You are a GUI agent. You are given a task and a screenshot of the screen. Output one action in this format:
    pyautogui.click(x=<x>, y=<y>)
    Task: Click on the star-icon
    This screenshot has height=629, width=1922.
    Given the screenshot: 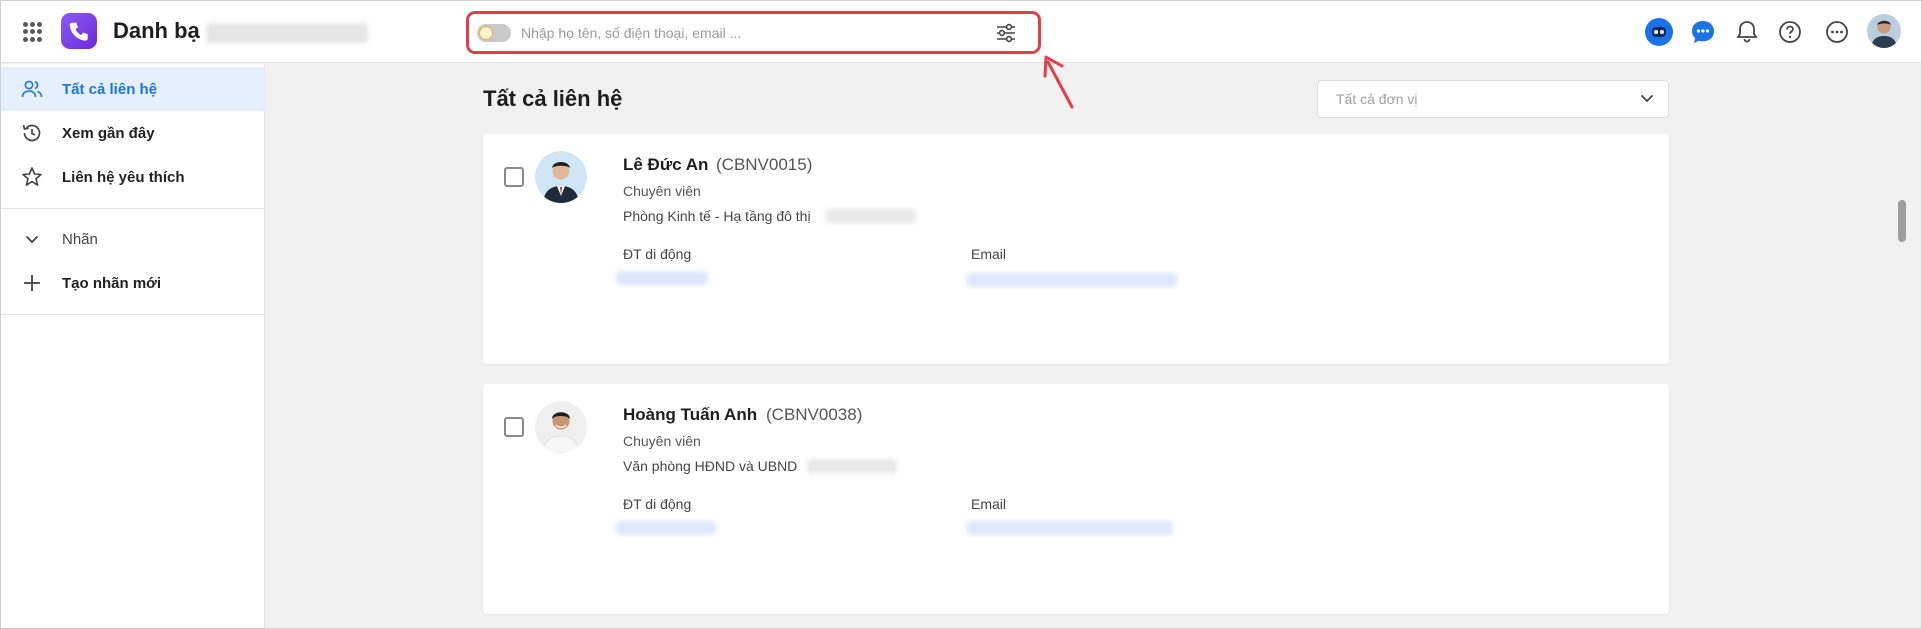 What is the action you would take?
    pyautogui.click(x=32, y=177)
    